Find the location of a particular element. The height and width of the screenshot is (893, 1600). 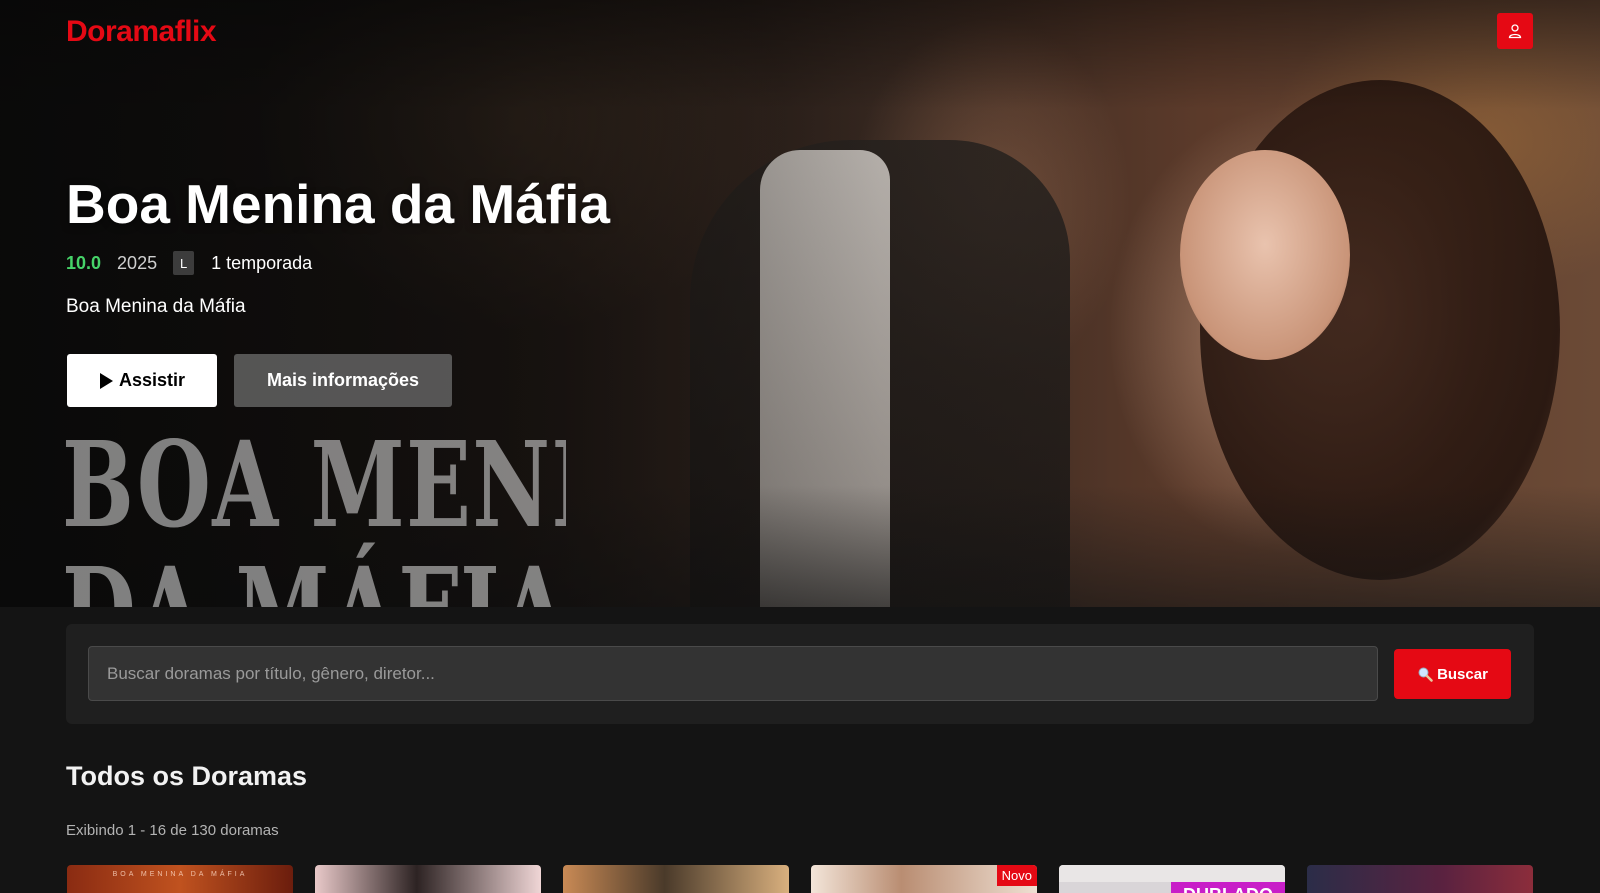

results-count: Exibindo 1 - 16 de 130 doramas is located at coordinates (172, 830).